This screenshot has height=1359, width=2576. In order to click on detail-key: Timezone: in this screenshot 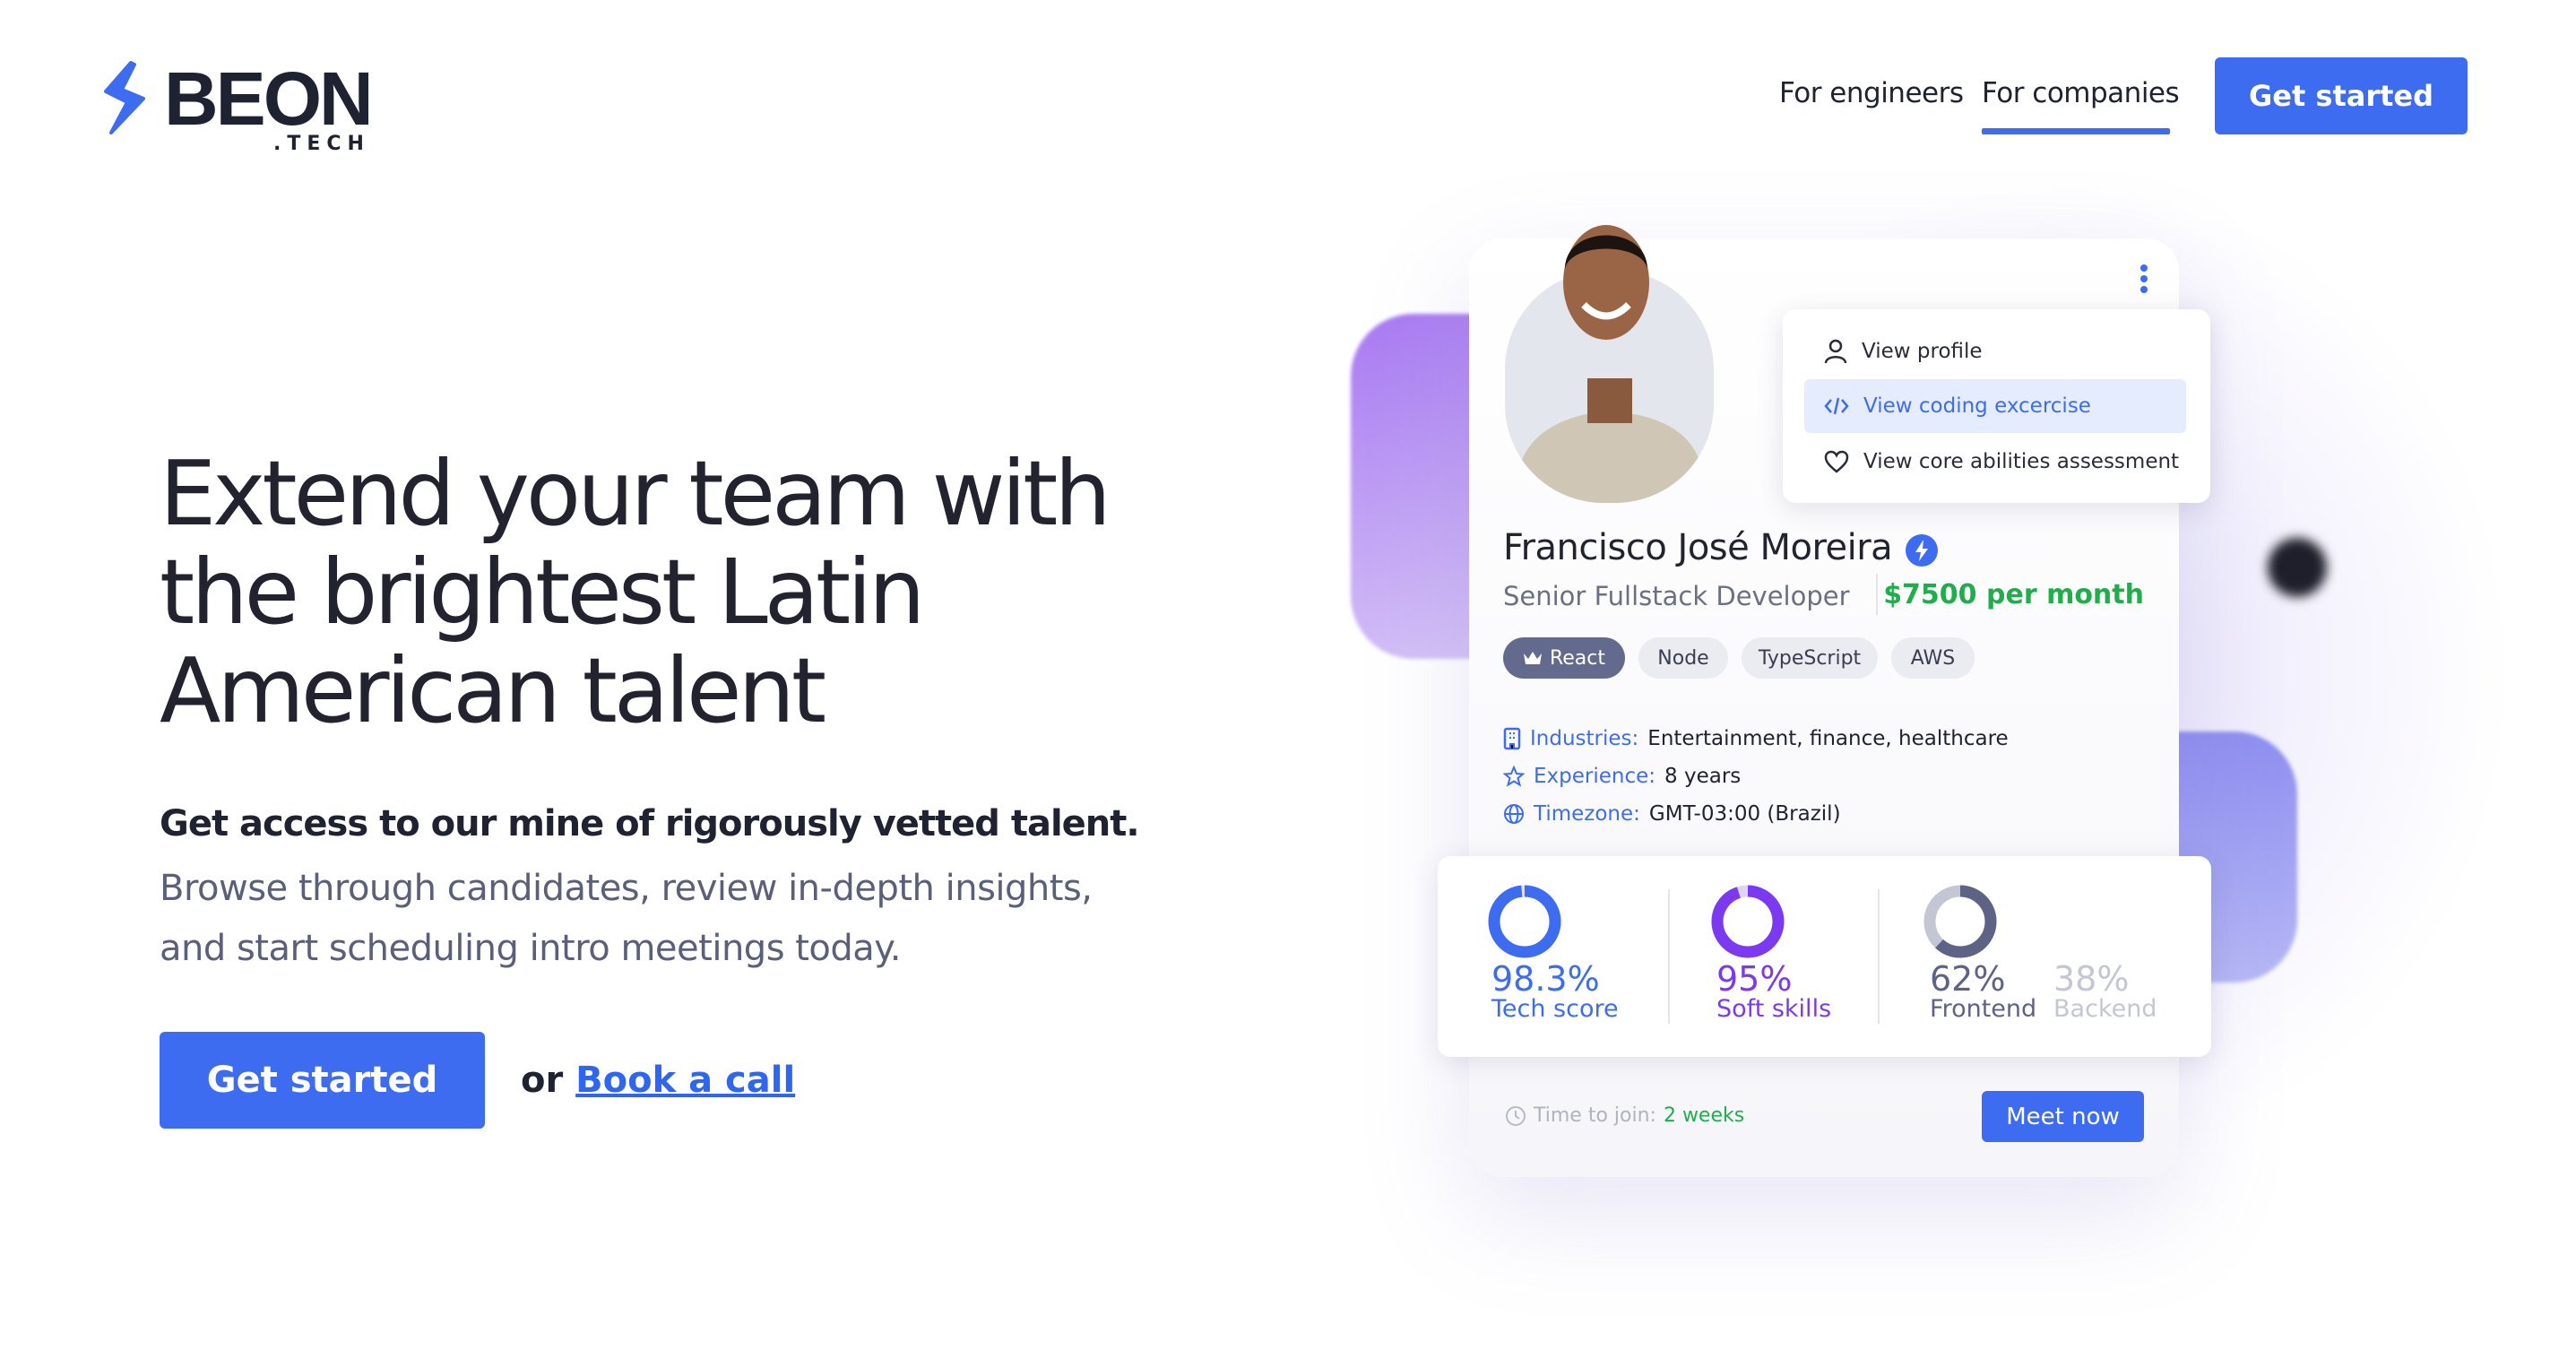, I will do `click(1587, 814)`.